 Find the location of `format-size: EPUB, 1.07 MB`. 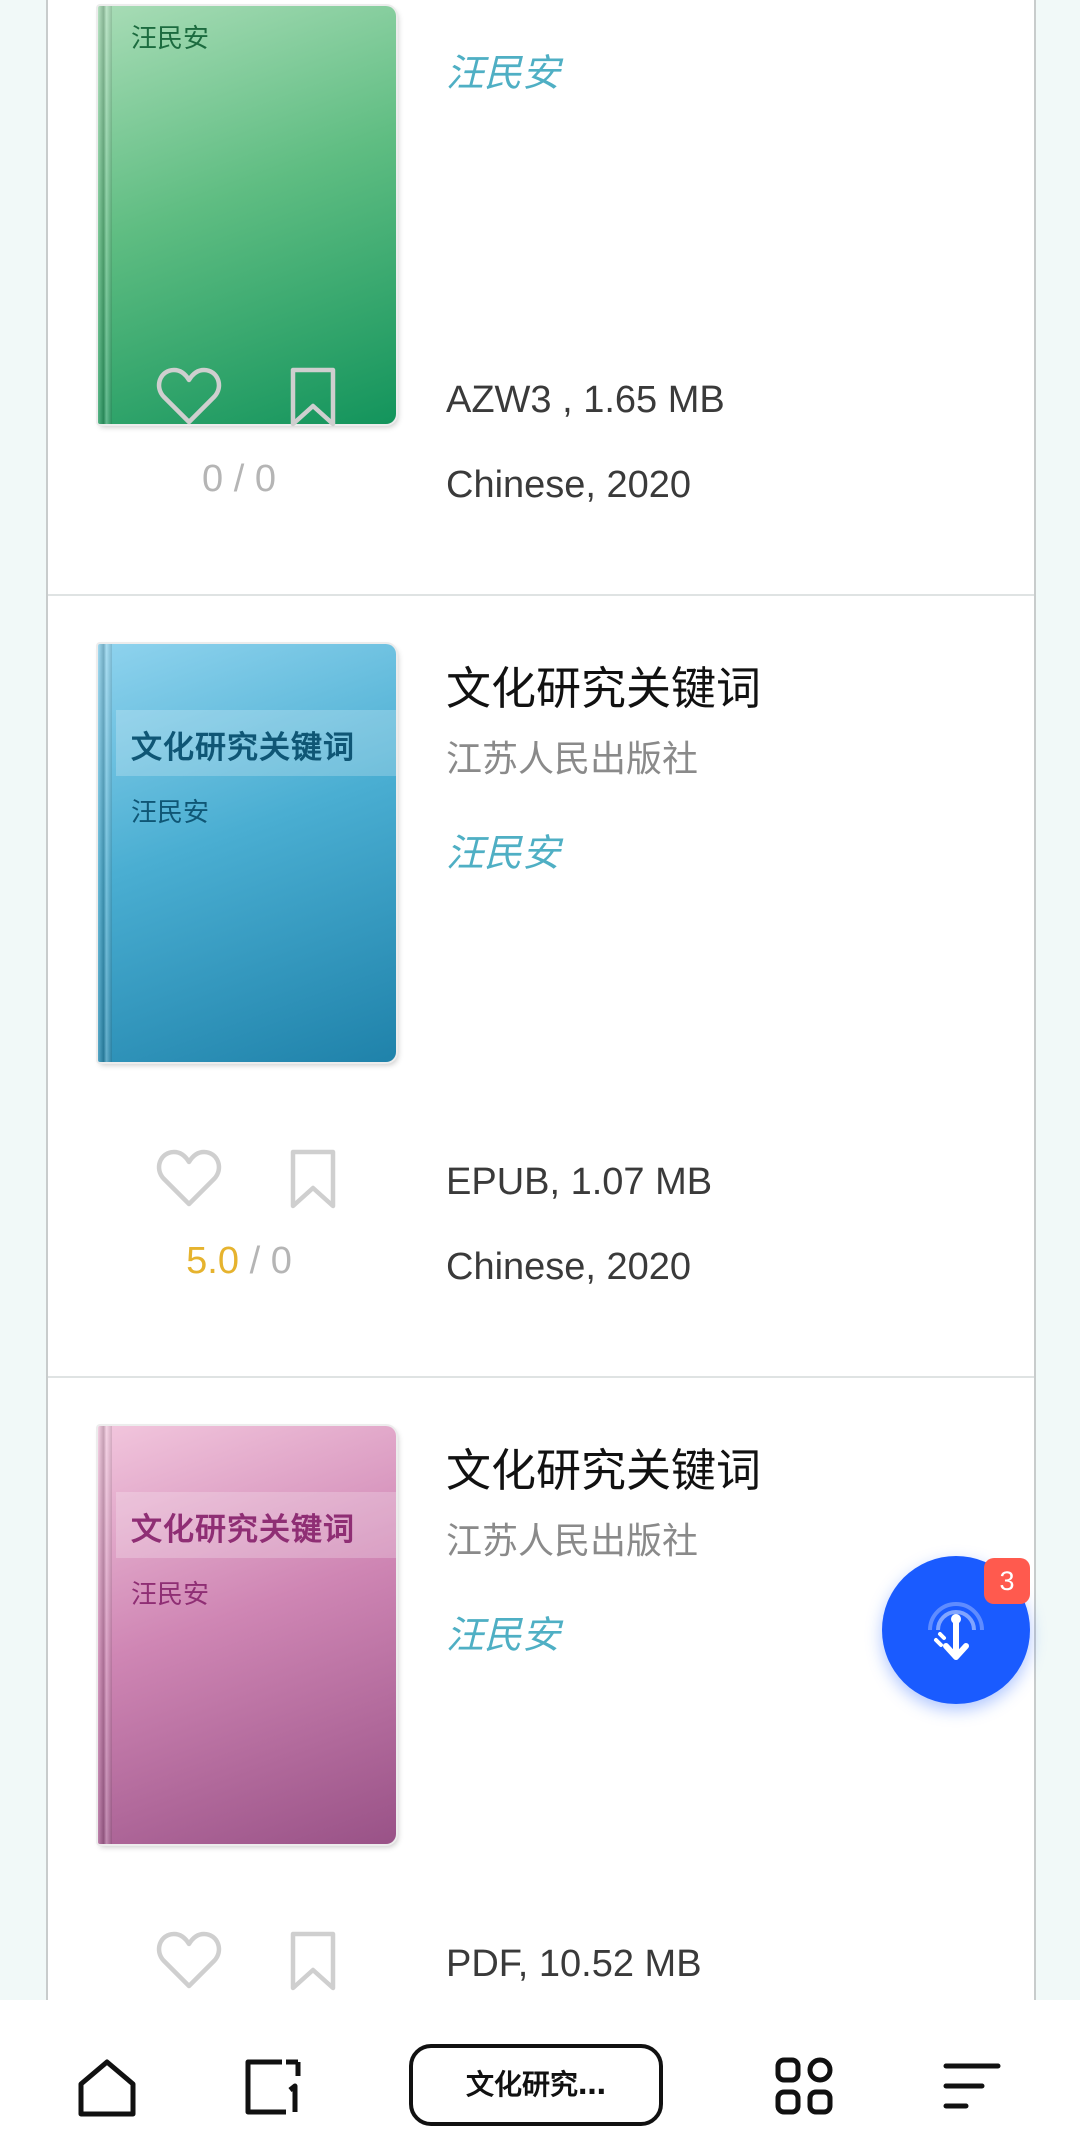

format-size: EPUB, 1.07 MB is located at coordinates (579, 1182).